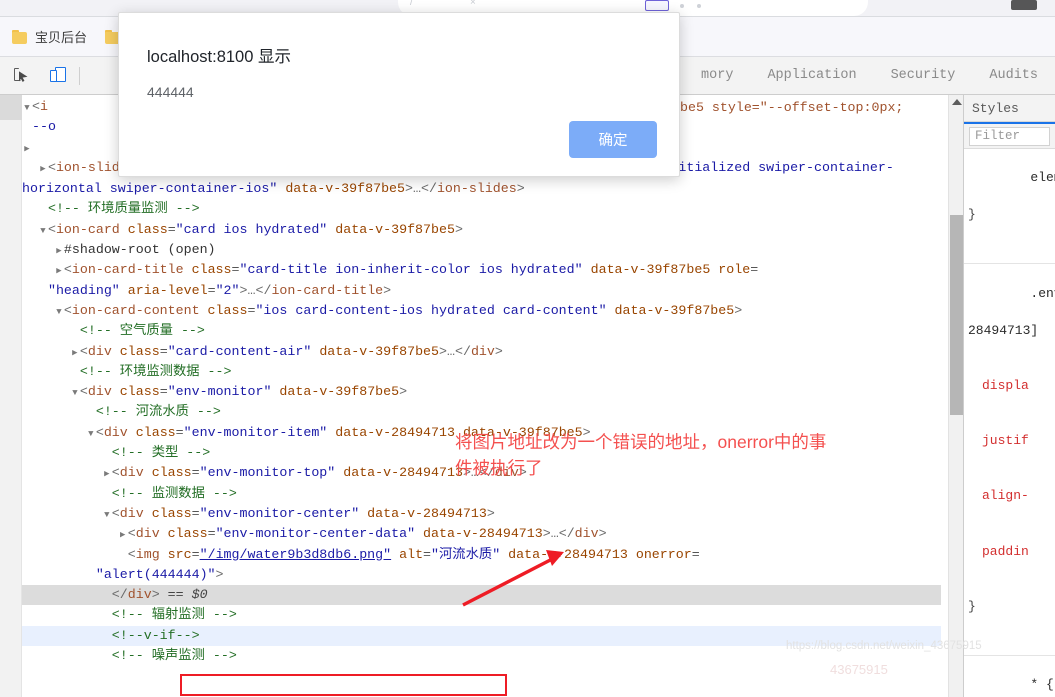 The height and width of the screenshot is (697, 1055). I want to click on style-property: justif, so click(1011, 441).